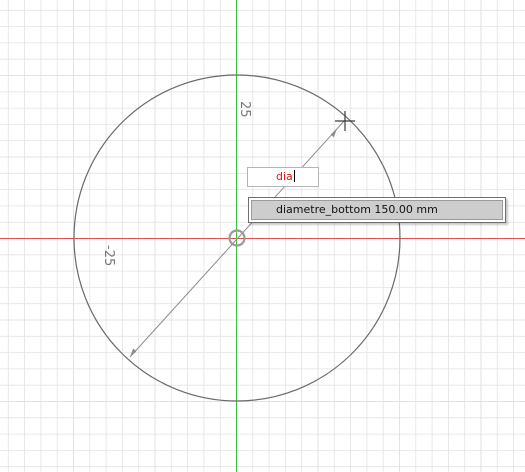 Image resolution: width=525 pixels, height=472 pixels. What do you see at coordinates (108, 255) in the screenshot?
I see `grid-label-left: -25` at bounding box center [108, 255].